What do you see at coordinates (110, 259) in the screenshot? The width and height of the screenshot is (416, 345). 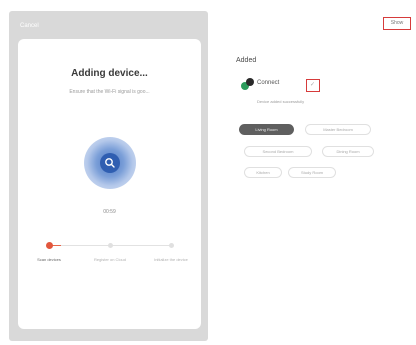 I see `step-label-register: Register on Cloud` at bounding box center [110, 259].